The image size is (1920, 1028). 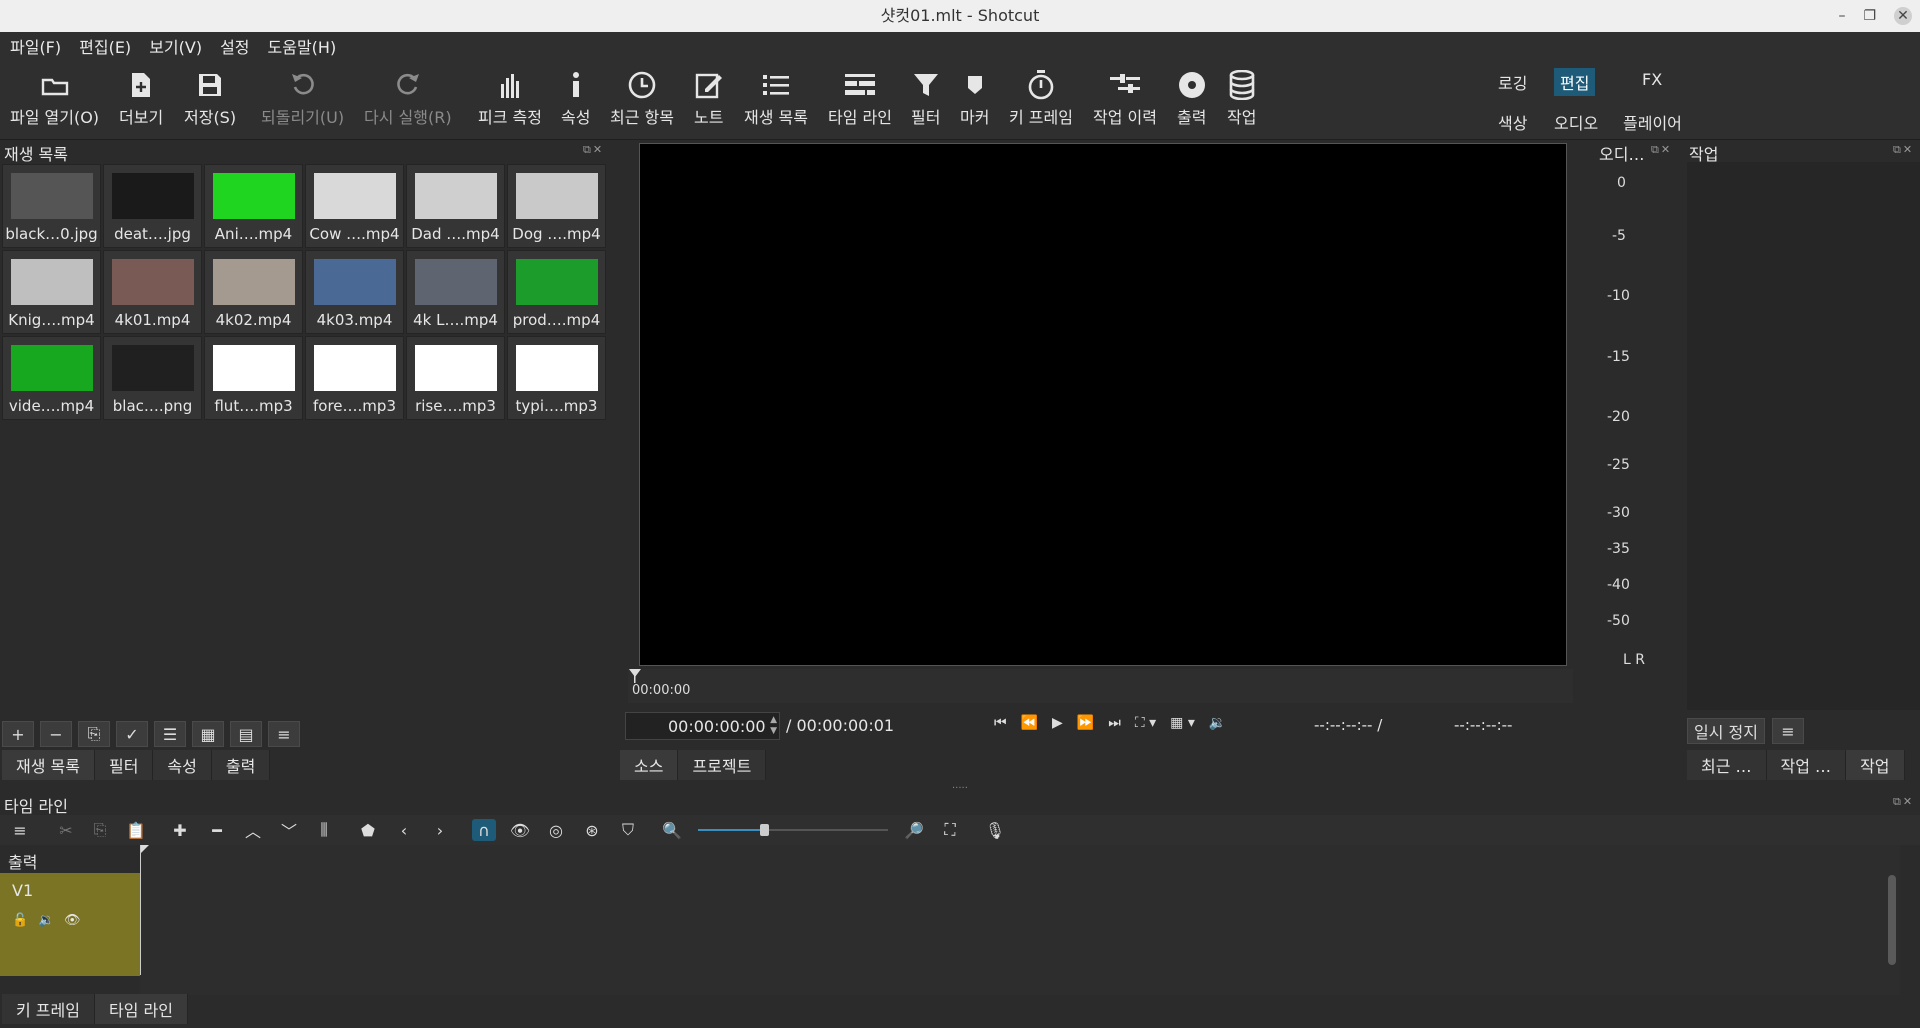 What do you see at coordinates (284, 734) in the screenshot?
I see `menu-icon: ≡` at bounding box center [284, 734].